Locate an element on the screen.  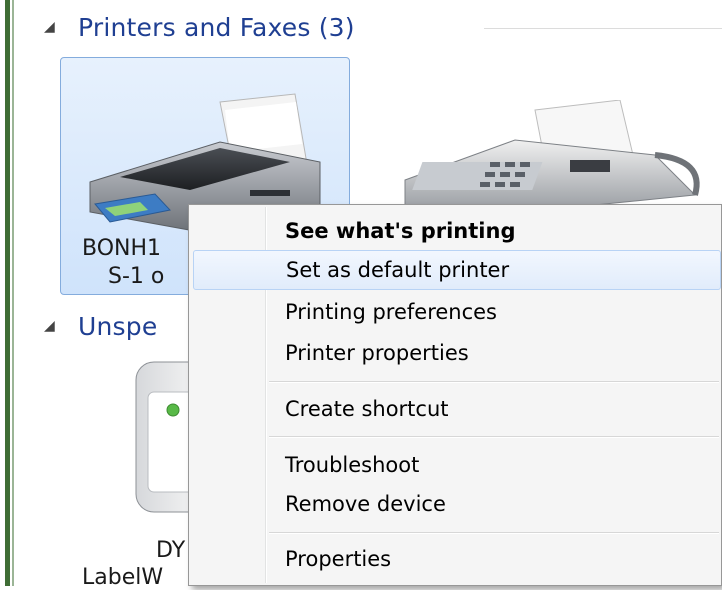
menu-item-create-shortcut: Create shortcut is located at coordinates (457, 409).